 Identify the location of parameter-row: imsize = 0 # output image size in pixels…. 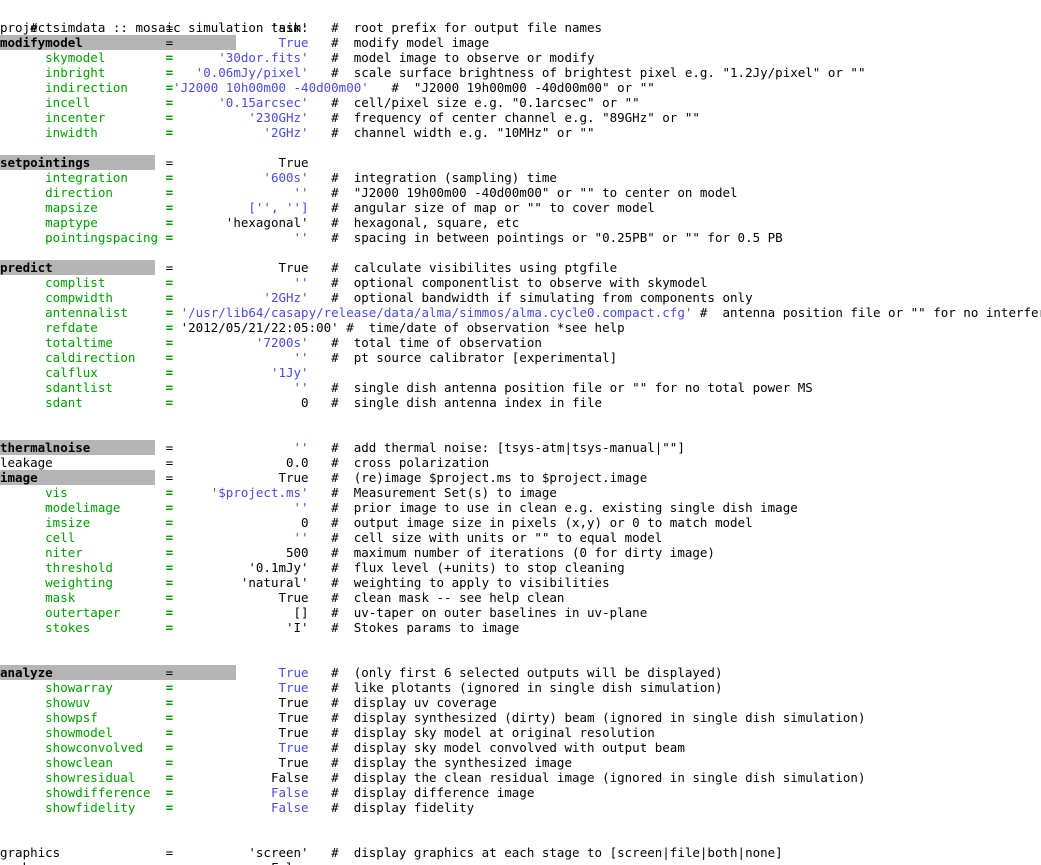
(520, 522).